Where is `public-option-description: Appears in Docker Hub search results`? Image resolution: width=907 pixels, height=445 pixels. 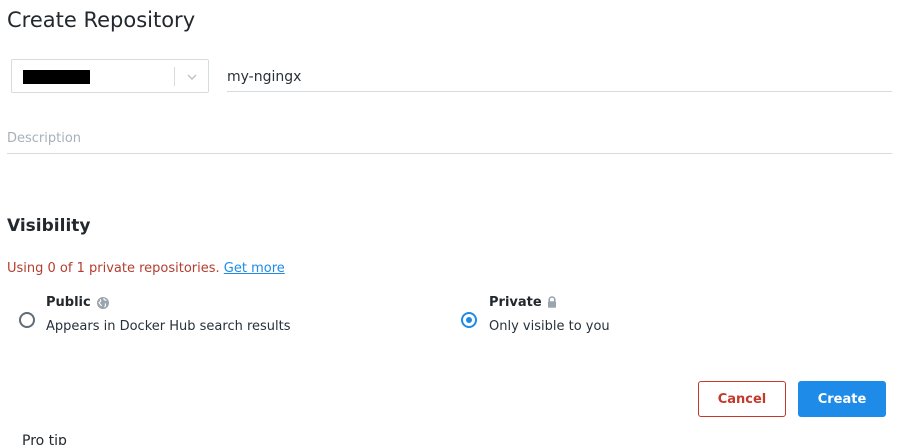
public-option-description: Appears in Docker Hub search results is located at coordinates (168, 326).